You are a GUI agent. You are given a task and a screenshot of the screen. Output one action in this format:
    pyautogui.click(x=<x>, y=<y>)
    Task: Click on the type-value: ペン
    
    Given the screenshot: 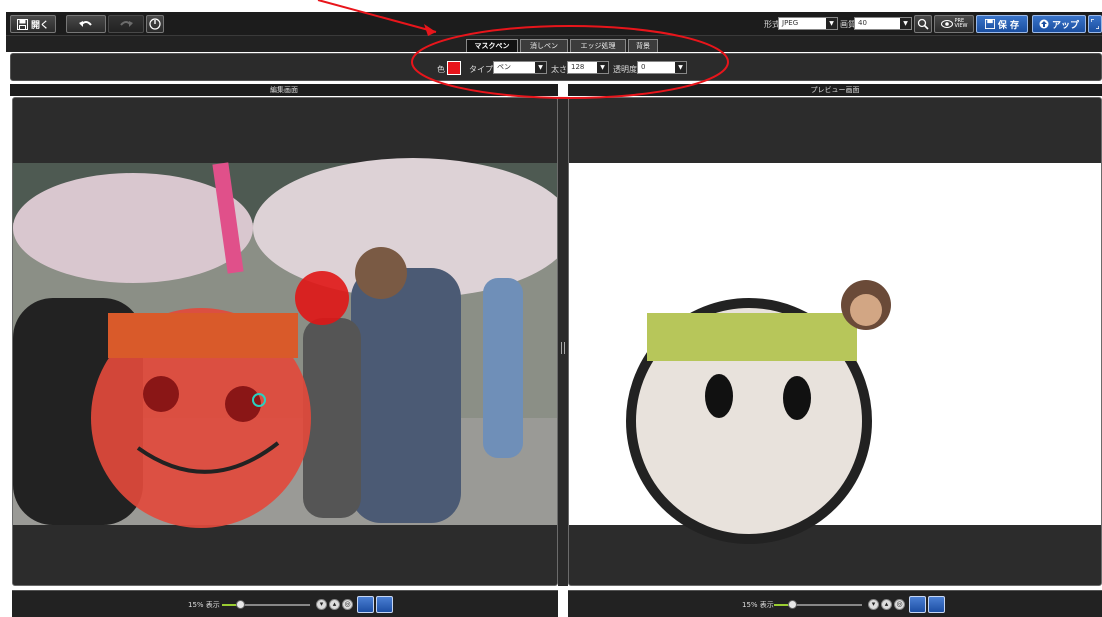 What is the action you would take?
    pyautogui.click(x=504, y=67)
    